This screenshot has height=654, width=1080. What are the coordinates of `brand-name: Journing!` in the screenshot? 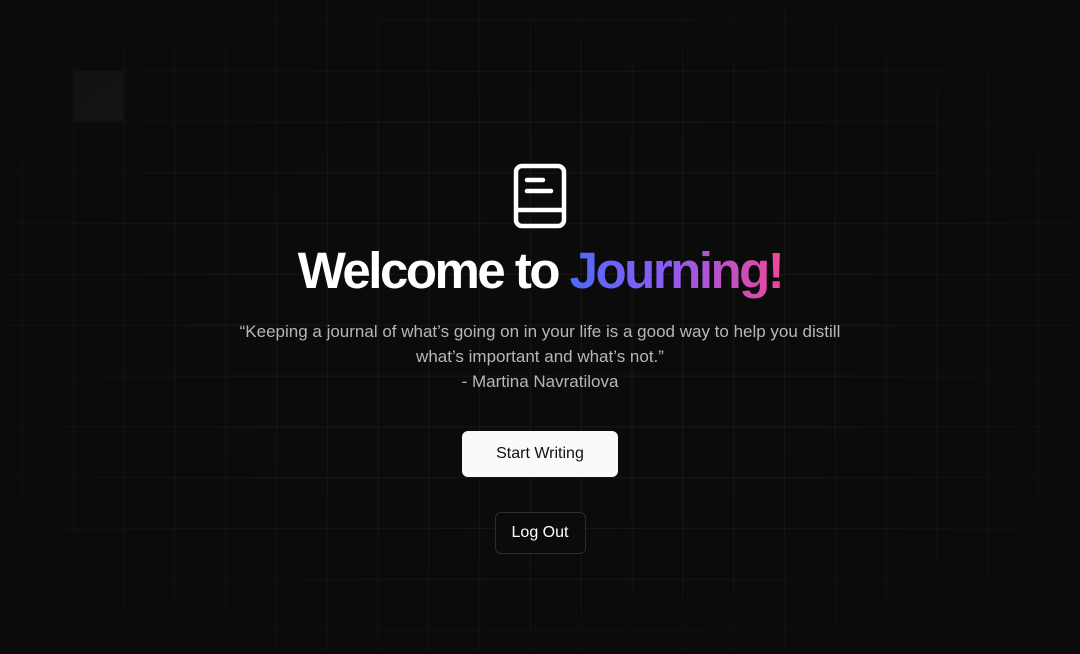 It's located at (677, 270).